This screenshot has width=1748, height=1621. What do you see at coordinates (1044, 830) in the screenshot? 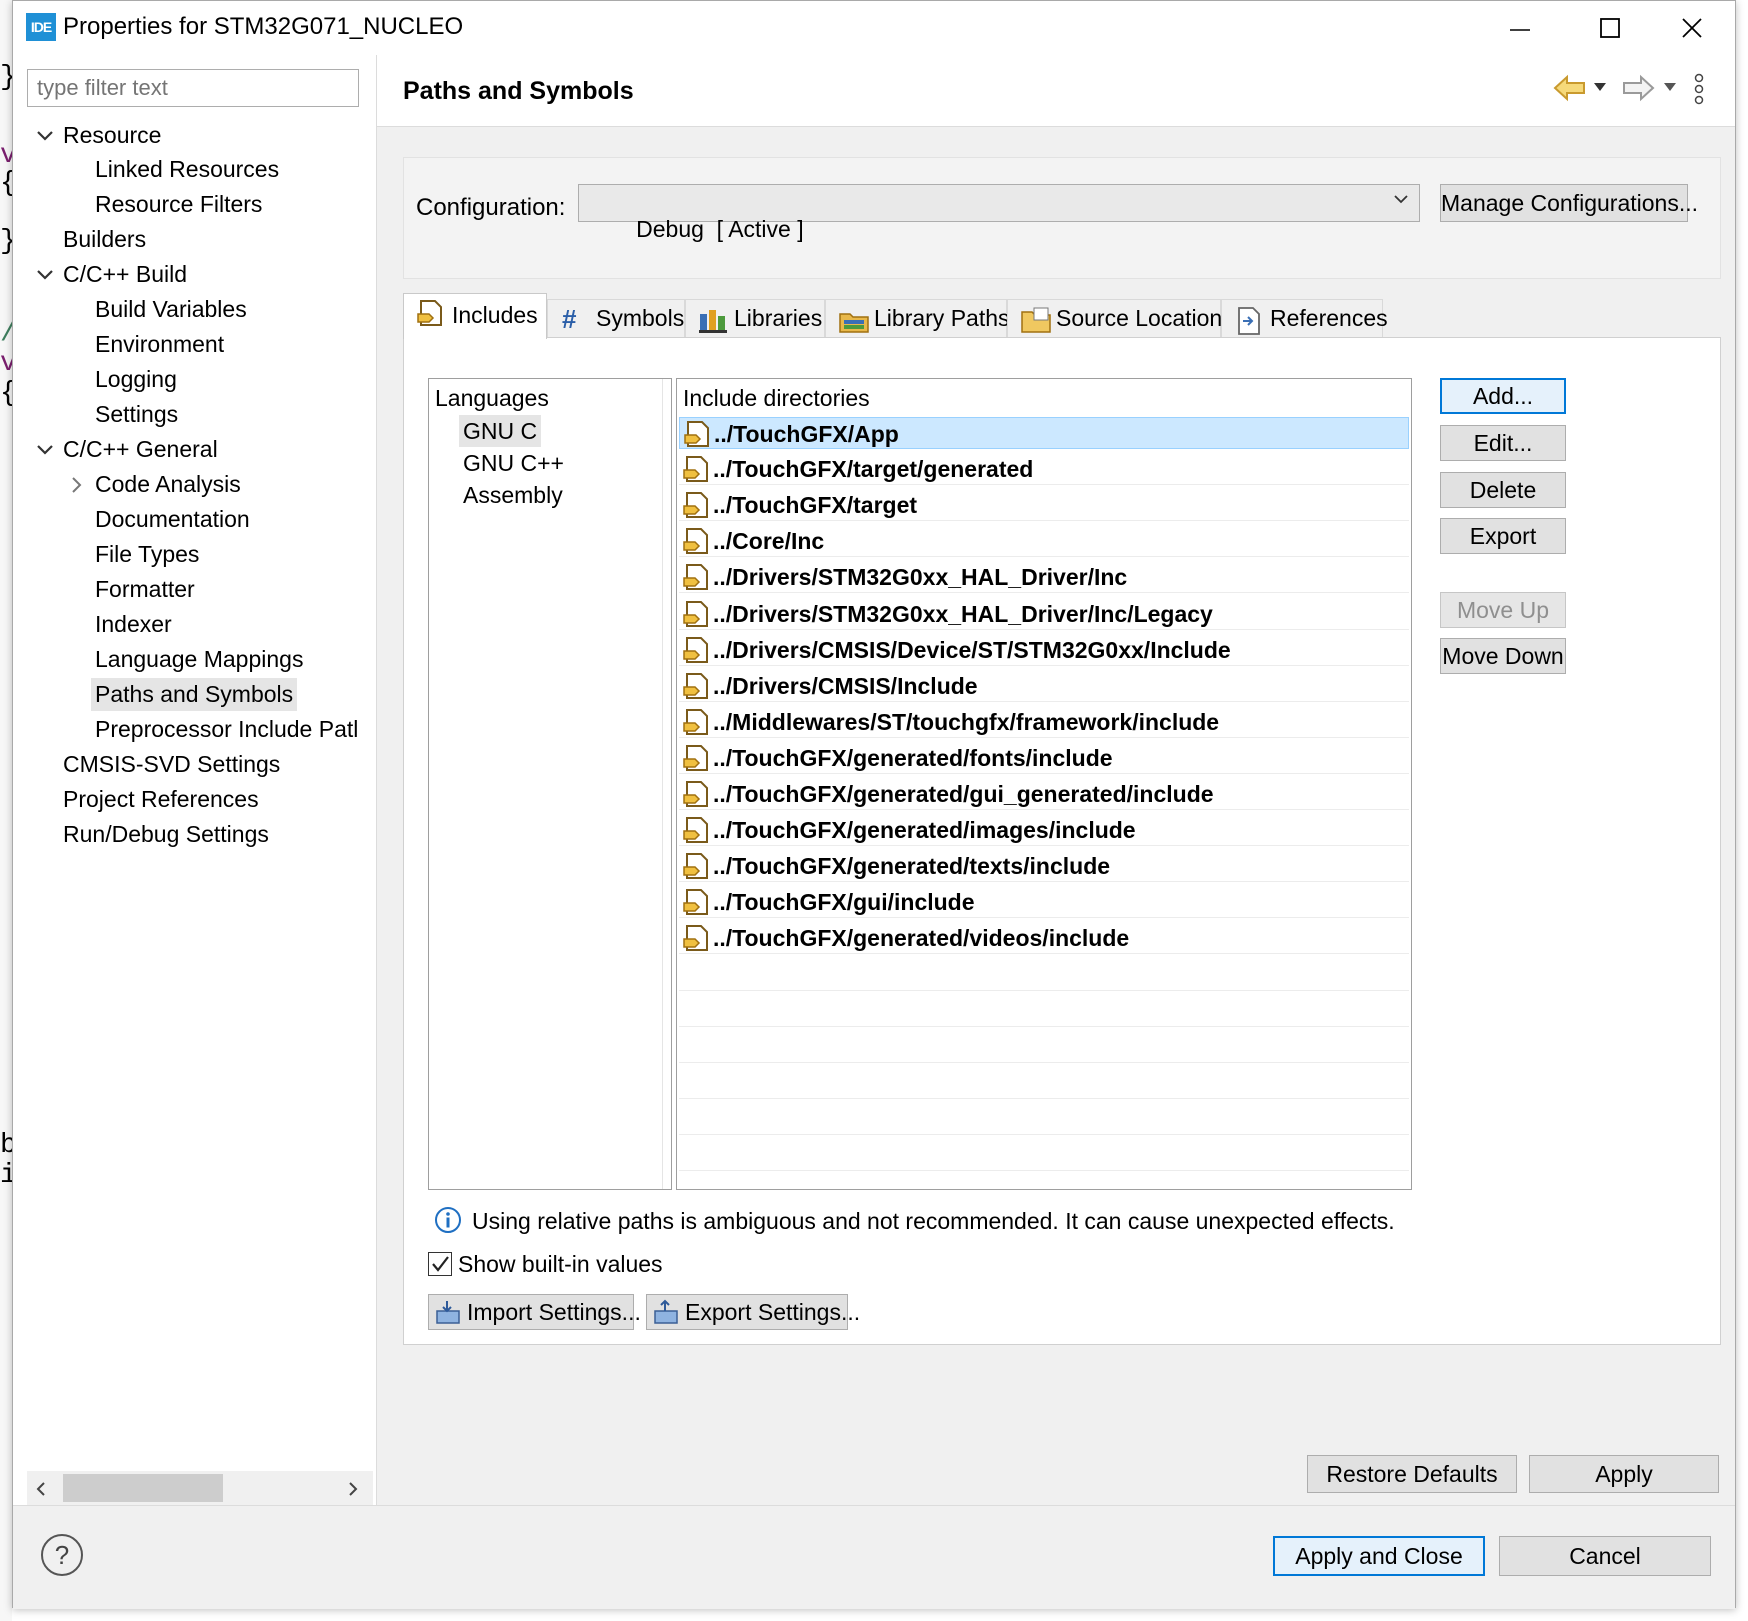
I see `include-directory-row: ../TouchGFX/generated/images/include` at bounding box center [1044, 830].